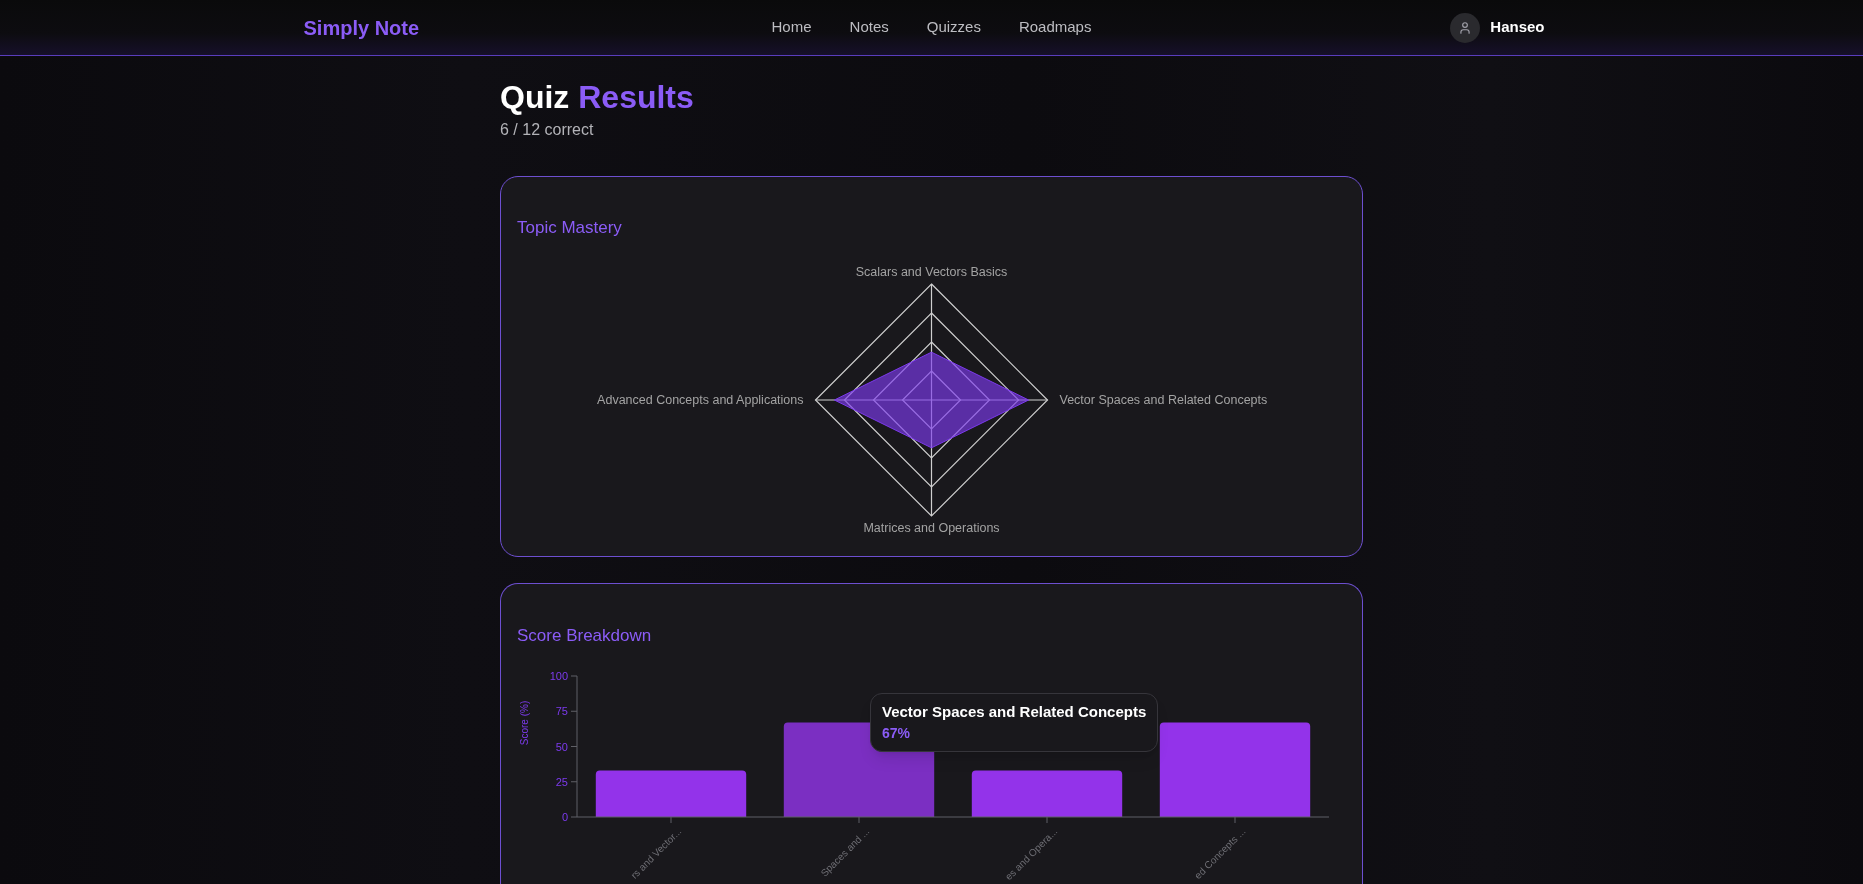  I want to click on axis-tick-label: 50, so click(561, 746).